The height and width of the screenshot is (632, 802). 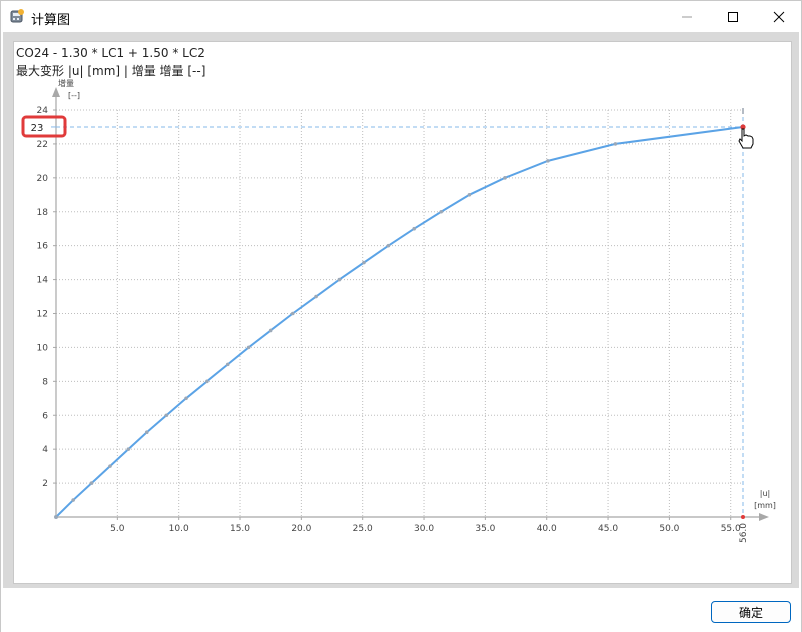 What do you see at coordinates (240, 529) in the screenshot?
I see `x-tick-label: 15.0` at bounding box center [240, 529].